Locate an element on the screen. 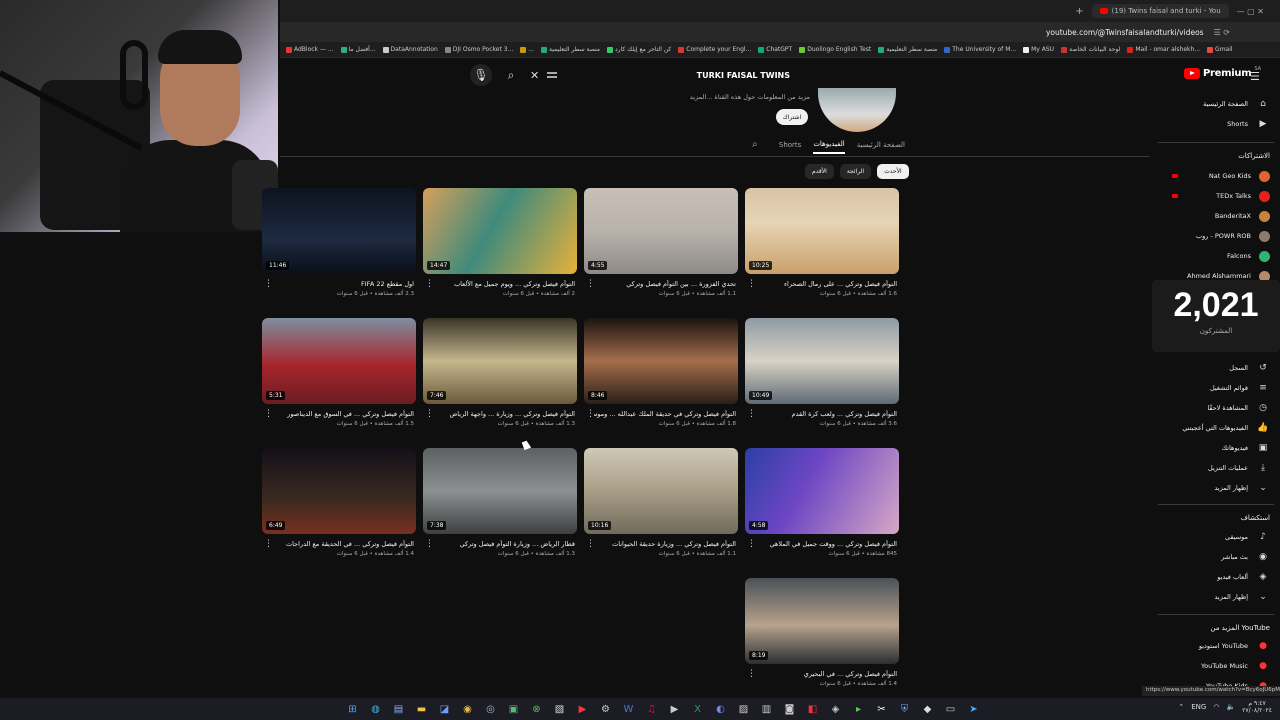 The height and width of the screenshot is (720, 1280). app-icon: ▥ is located at coordinates (766, 709).